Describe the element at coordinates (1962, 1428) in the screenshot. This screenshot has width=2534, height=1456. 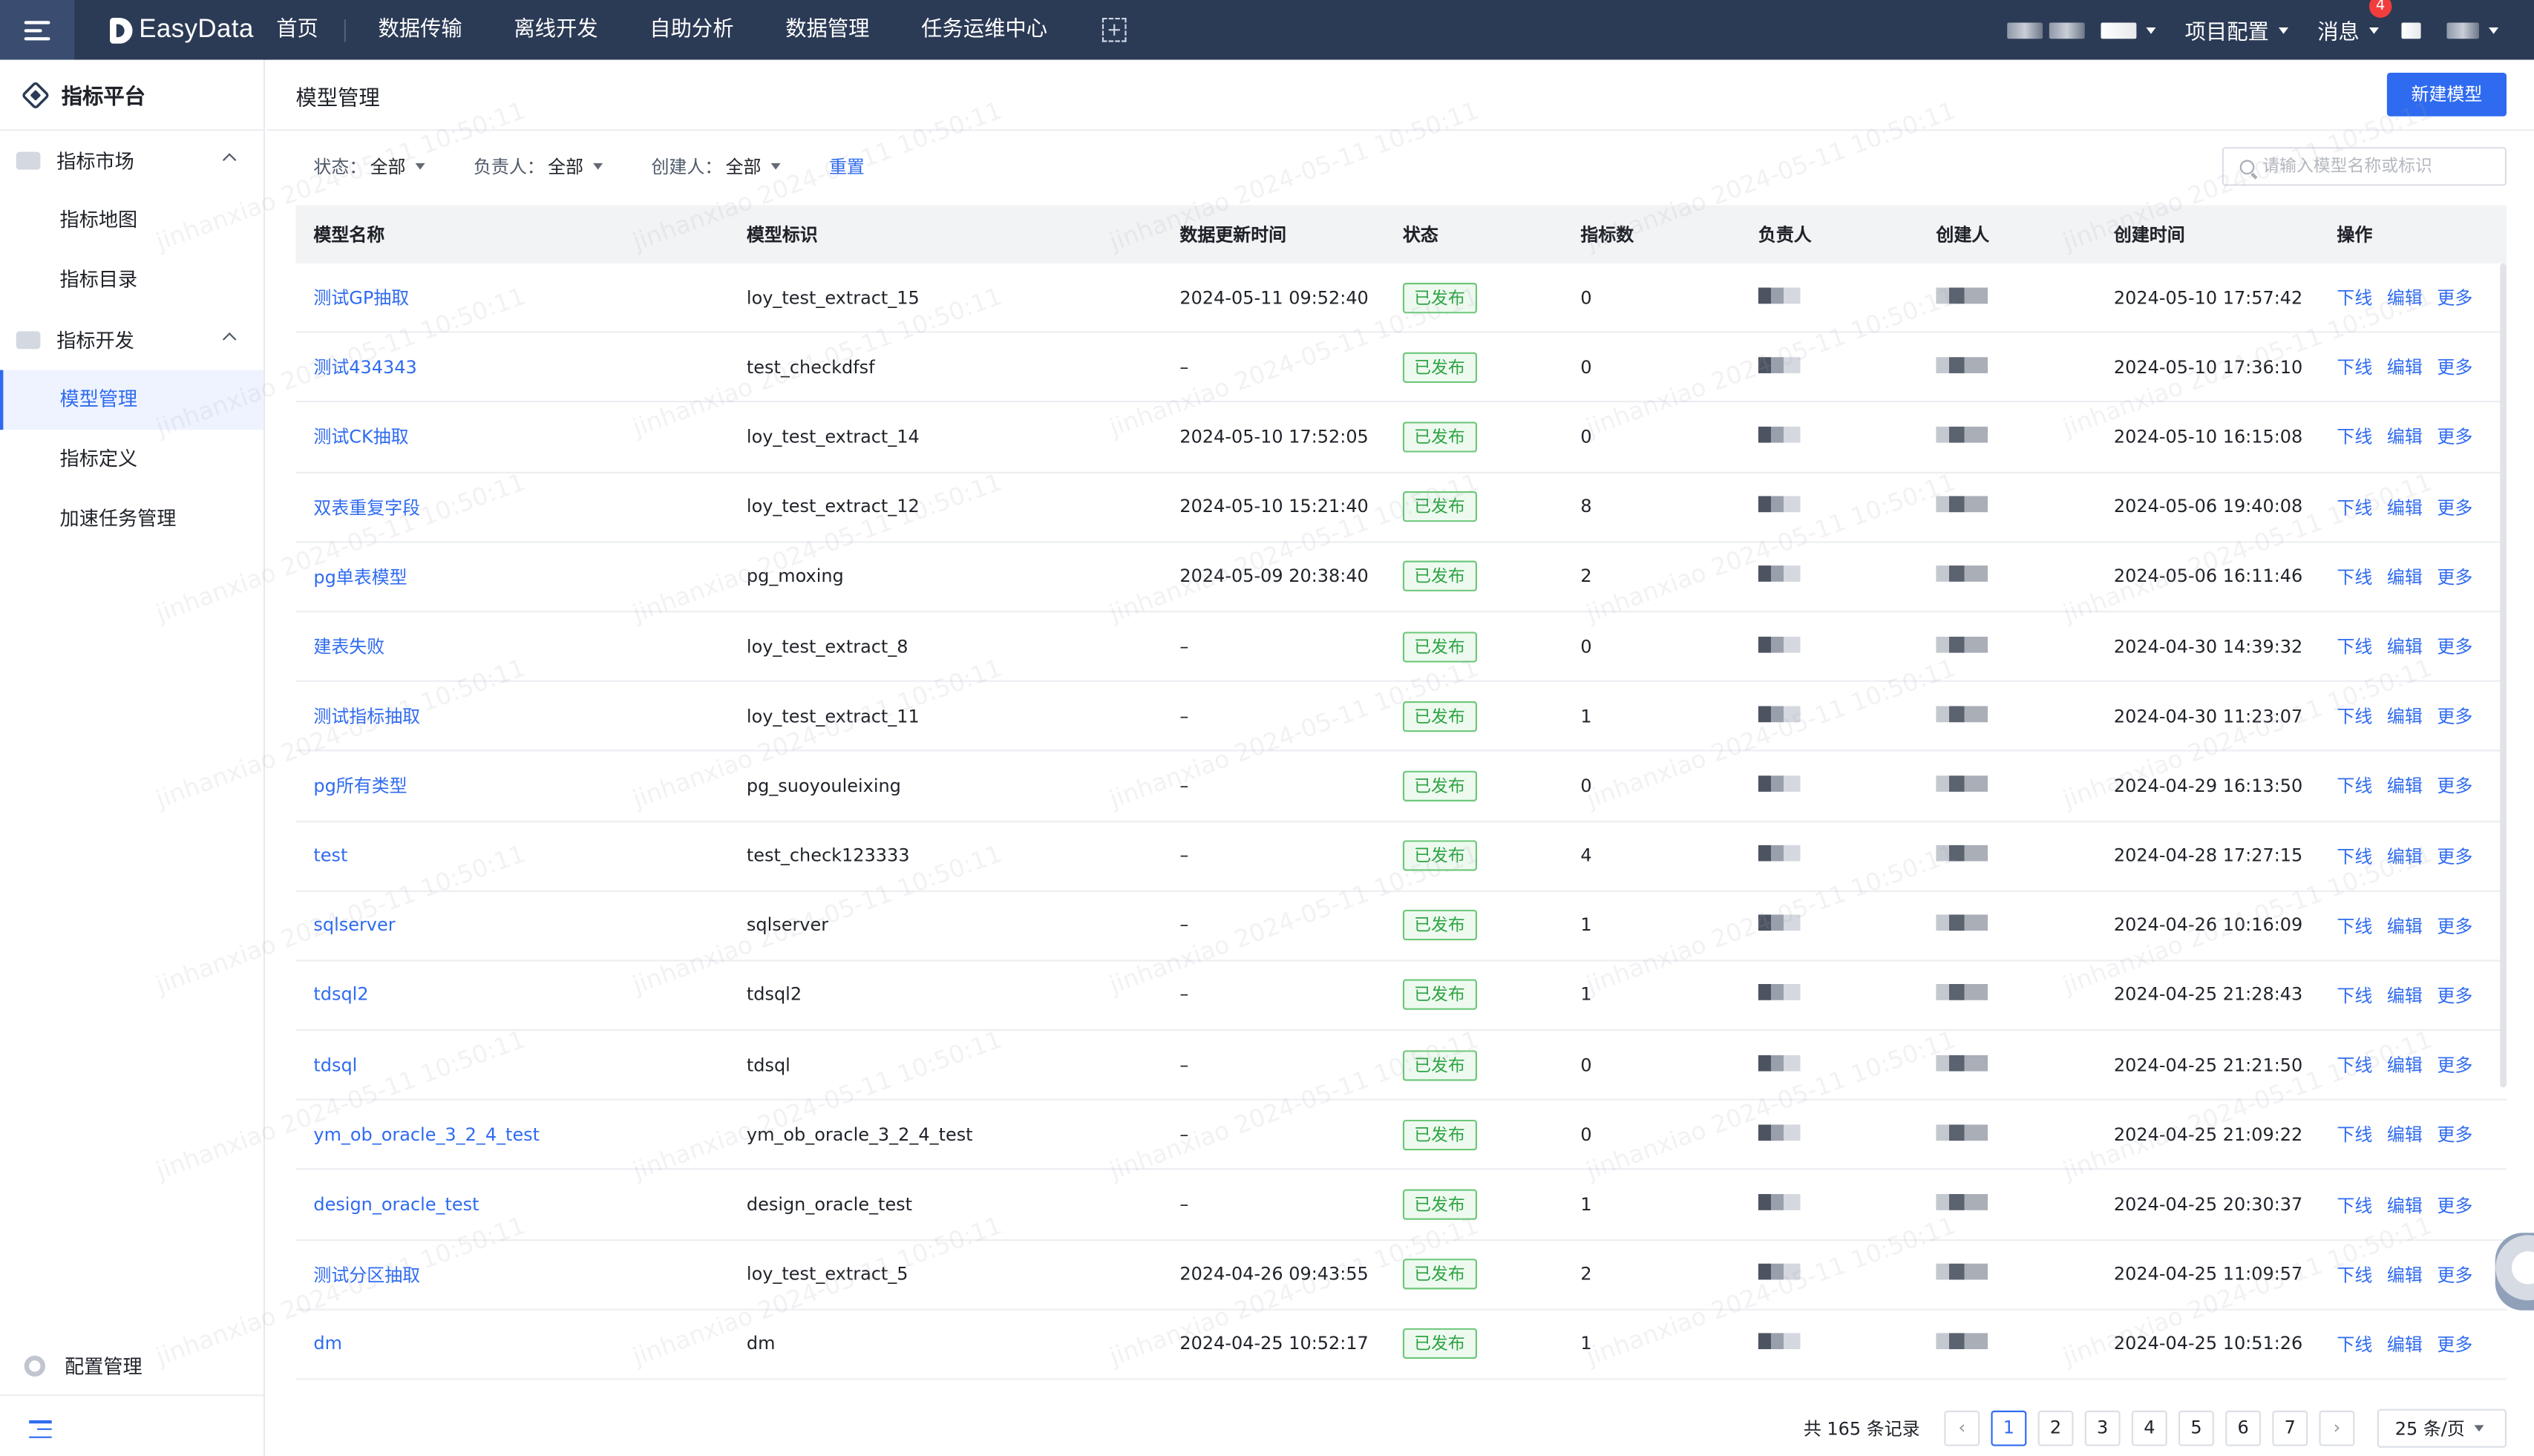
I see `prev-page-button: ‹` at that location.